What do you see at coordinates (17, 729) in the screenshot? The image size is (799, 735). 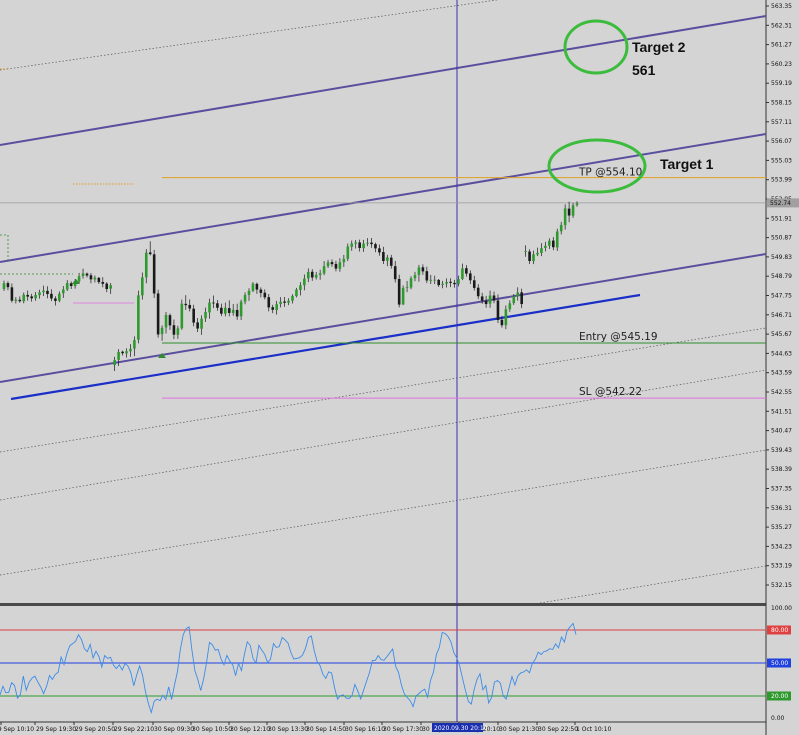 I see `time-tick-label: 29 Sep 10:10` at bounding box center [17, 729].